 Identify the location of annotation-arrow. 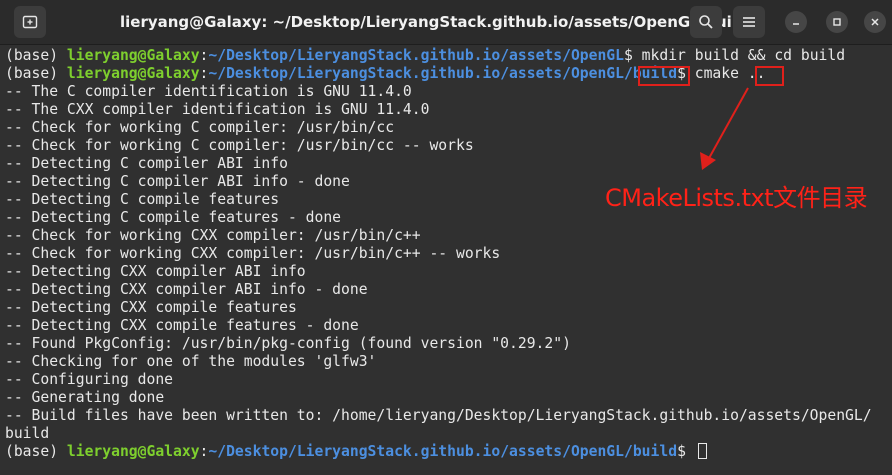
(724, 128).